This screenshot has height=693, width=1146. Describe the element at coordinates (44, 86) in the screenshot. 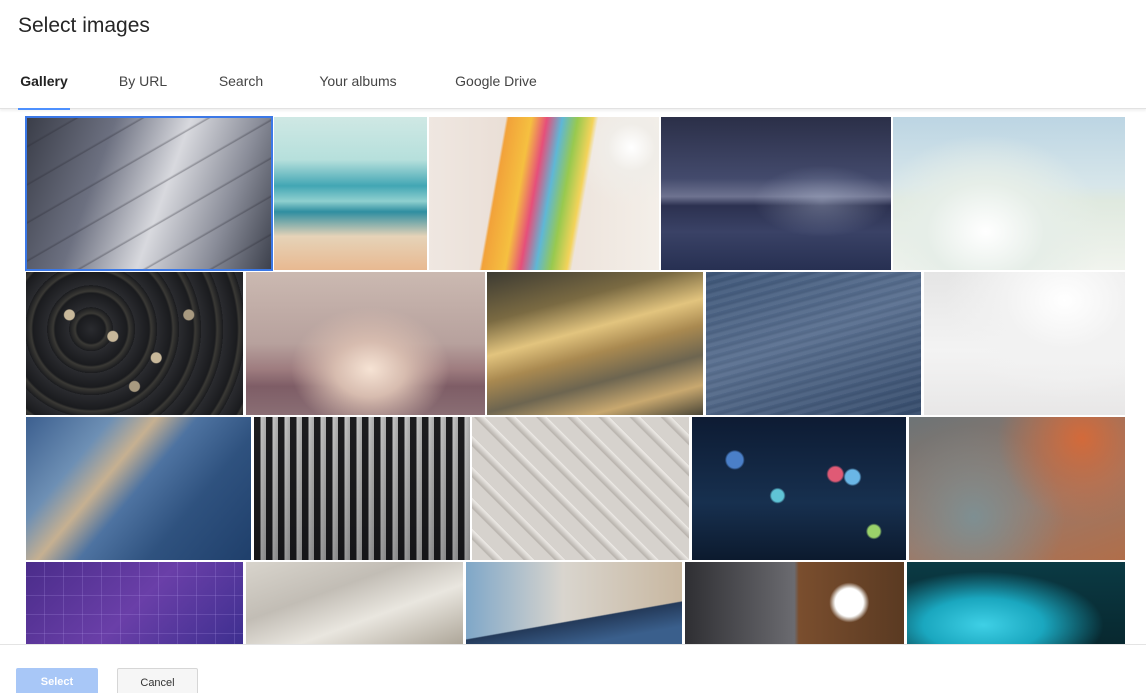

I see `tab-gallery: Gallery` at that location.